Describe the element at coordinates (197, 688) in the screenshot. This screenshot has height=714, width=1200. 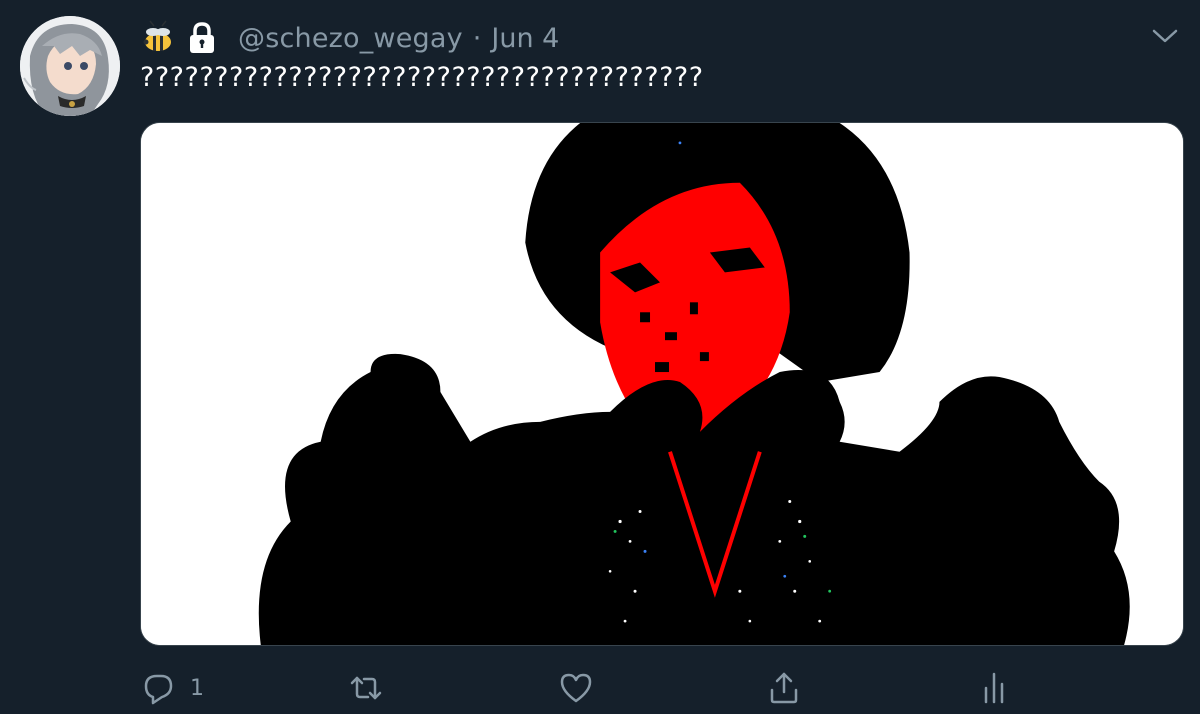
I see `reply-count: 1` at that location.